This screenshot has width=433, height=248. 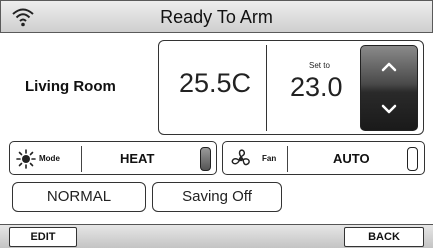 What do you see at coordinates (412, 159) in the screenshot?
I see `fan-toggle` at bounding box center [412, 159].